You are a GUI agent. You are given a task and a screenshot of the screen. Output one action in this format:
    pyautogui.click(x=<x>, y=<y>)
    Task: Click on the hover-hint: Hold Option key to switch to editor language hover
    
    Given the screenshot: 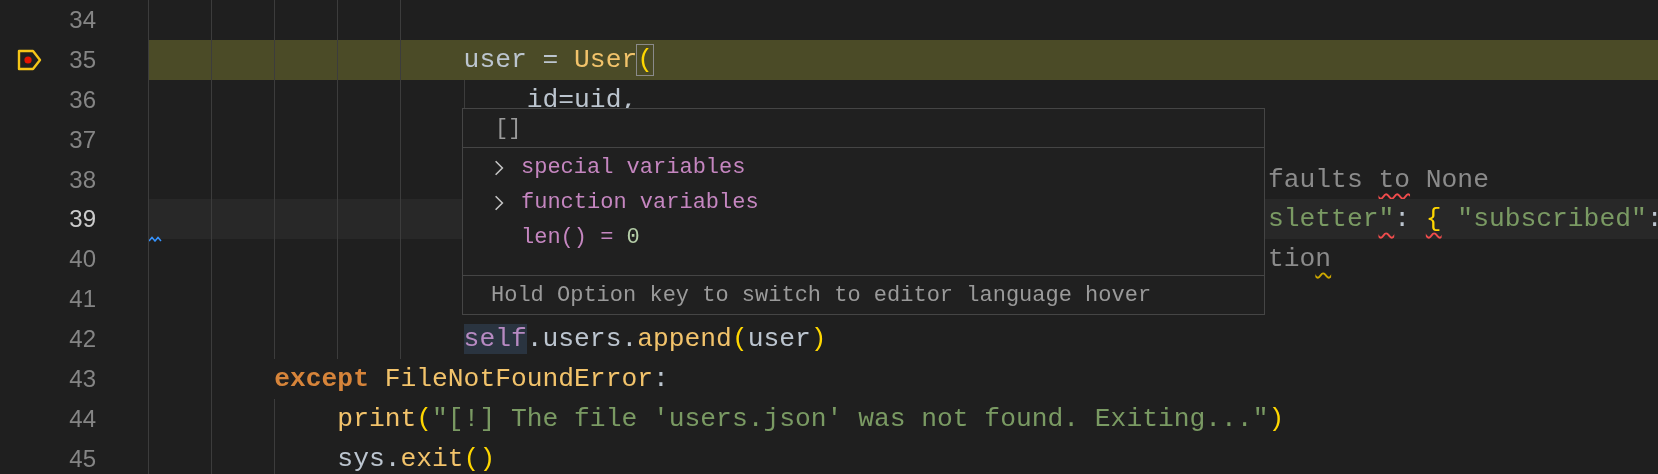 What is the action you would take?
    pyautogui.click(x=821, y=295)
    